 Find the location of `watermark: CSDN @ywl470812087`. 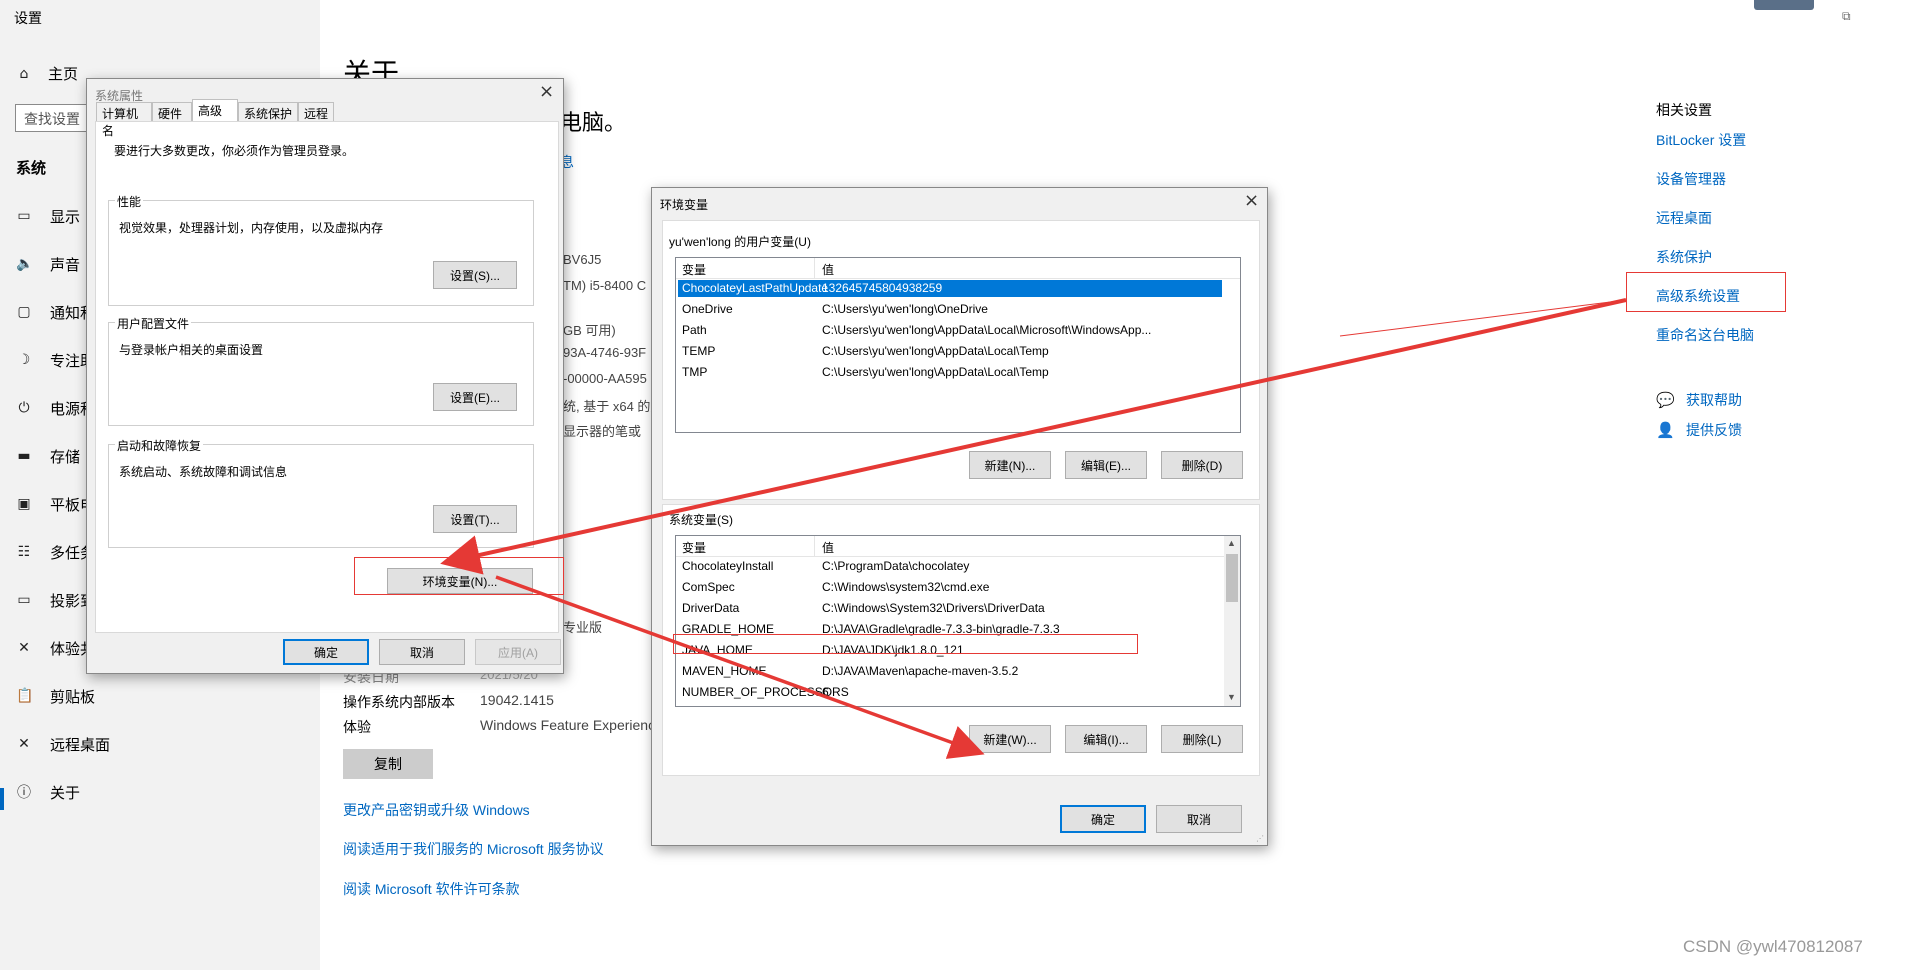

watermark: CSDN @ywl470812087 is located at coordinates (1773, 946).